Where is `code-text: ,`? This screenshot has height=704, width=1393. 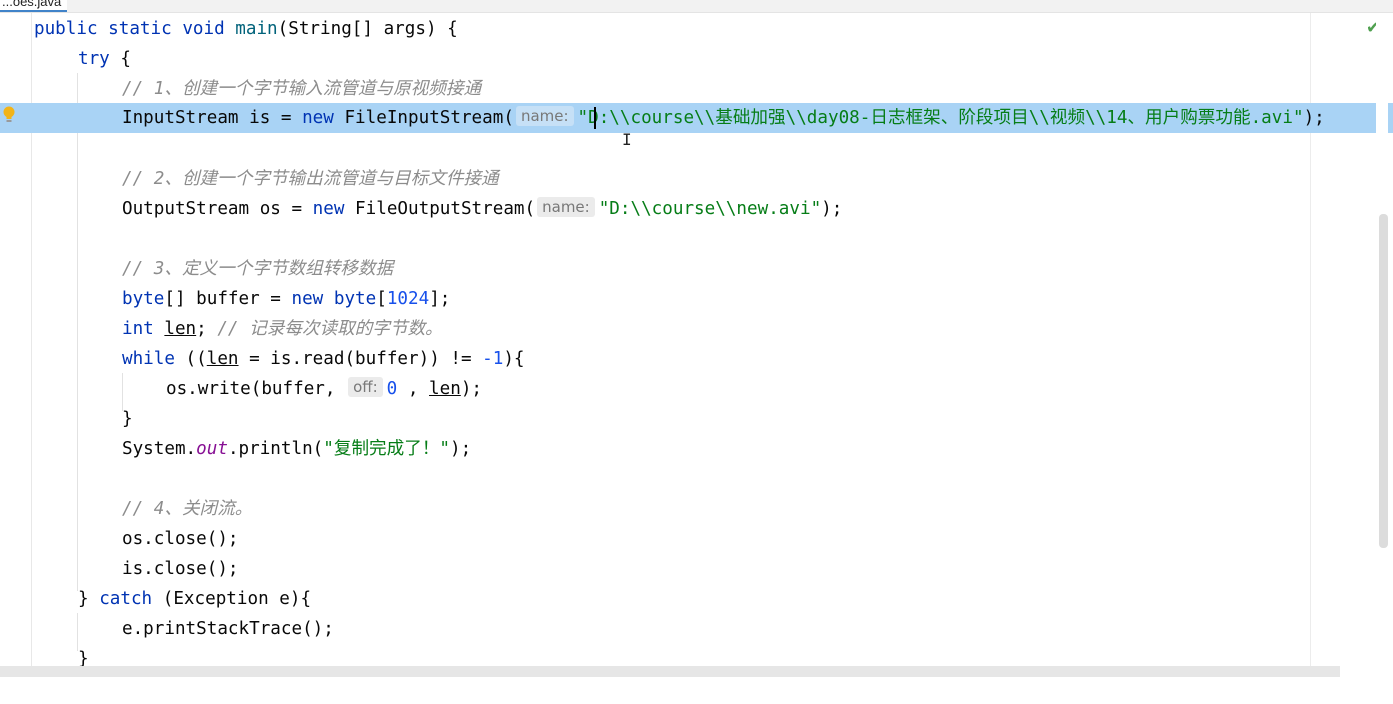 code-text: , is located at coordinates (413, 389).